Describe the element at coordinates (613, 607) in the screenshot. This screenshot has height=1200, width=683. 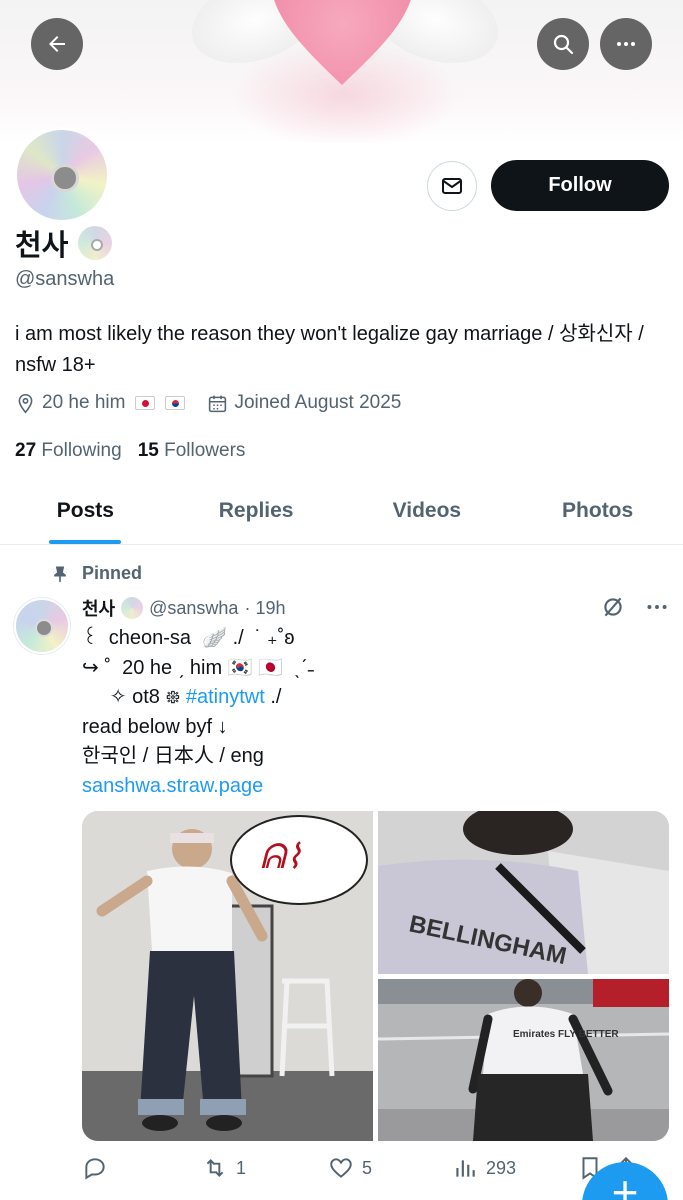
I see `grok-icon` at that location.